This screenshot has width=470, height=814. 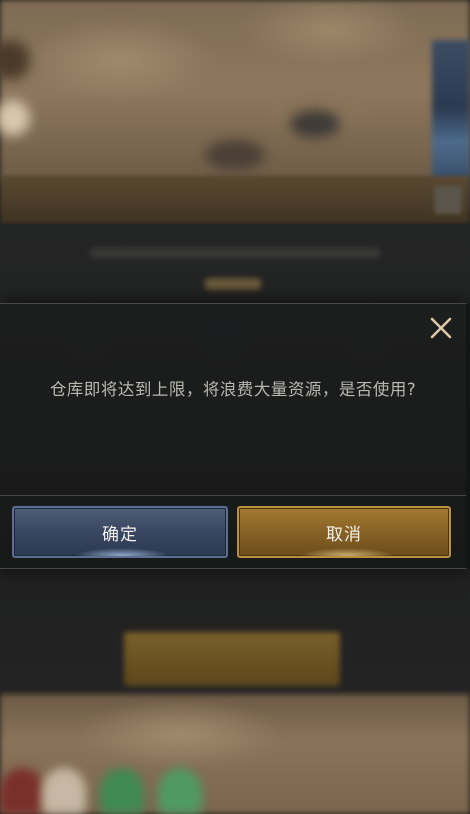 What do you see at coordinates (448, 200) in the screenshot?
I see `header-close-icon` at bounding box center [448, 200].